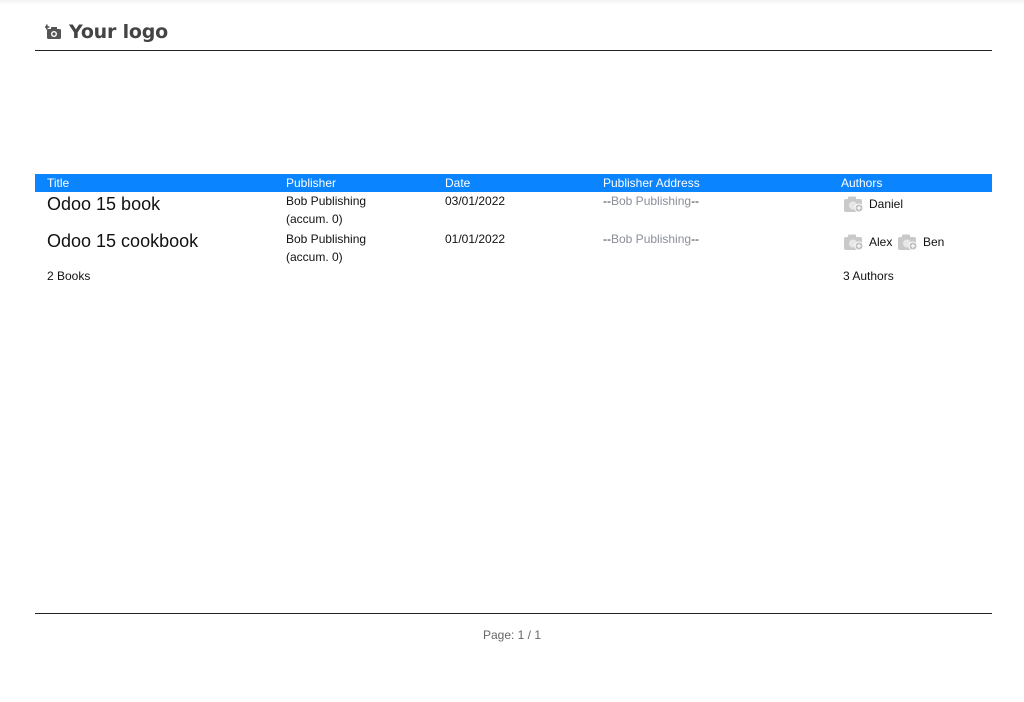  I want to click on author-ben: Ben, so click(920, 242).